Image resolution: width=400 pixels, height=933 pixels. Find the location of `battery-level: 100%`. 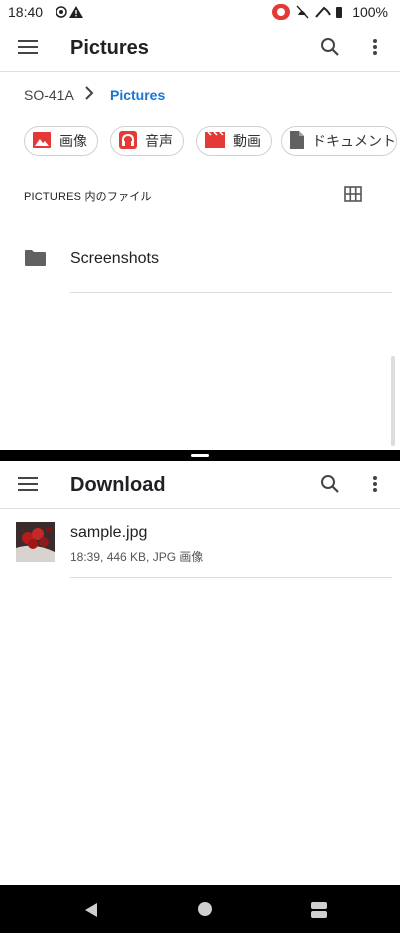

battery-level: 100% is located at coordinates (370, 12).